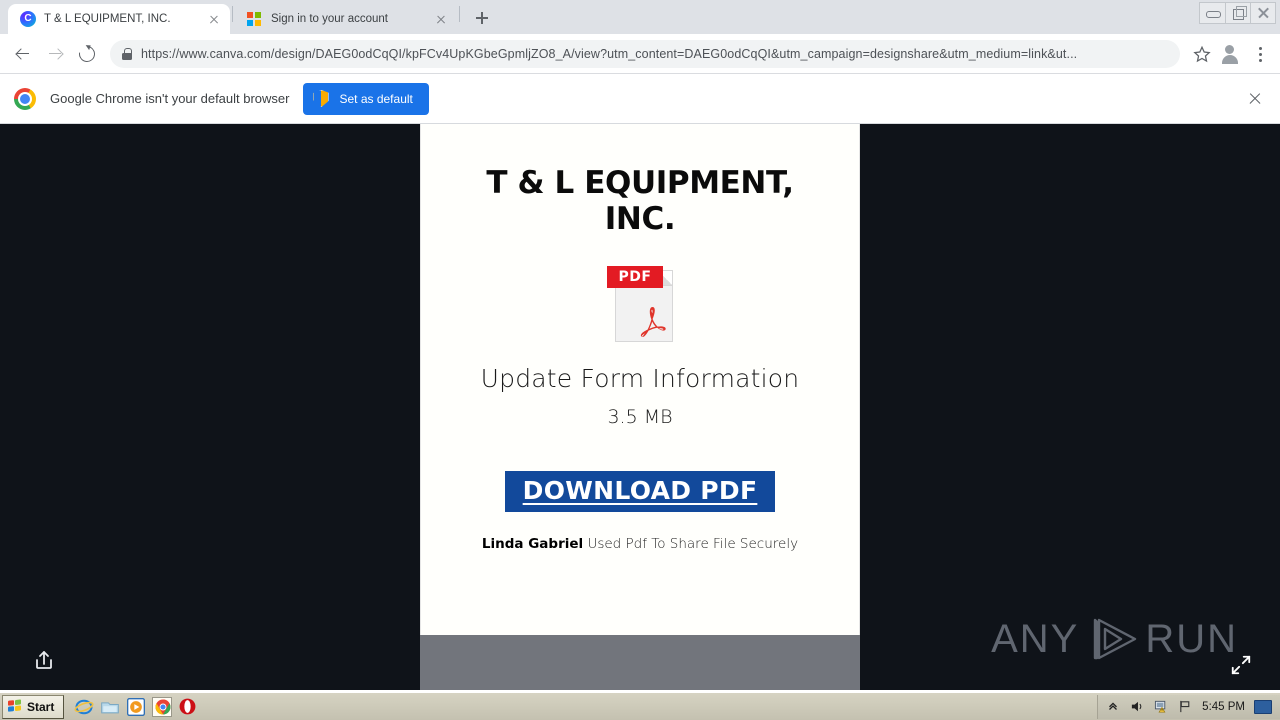  Describe the element at coordinates (1263, 706) in the screenshot. I see `display-icon` at that location.